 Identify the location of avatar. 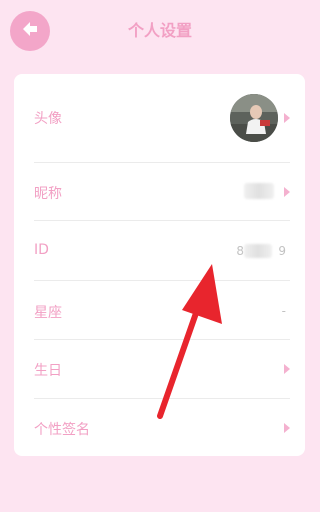
(254, 118).